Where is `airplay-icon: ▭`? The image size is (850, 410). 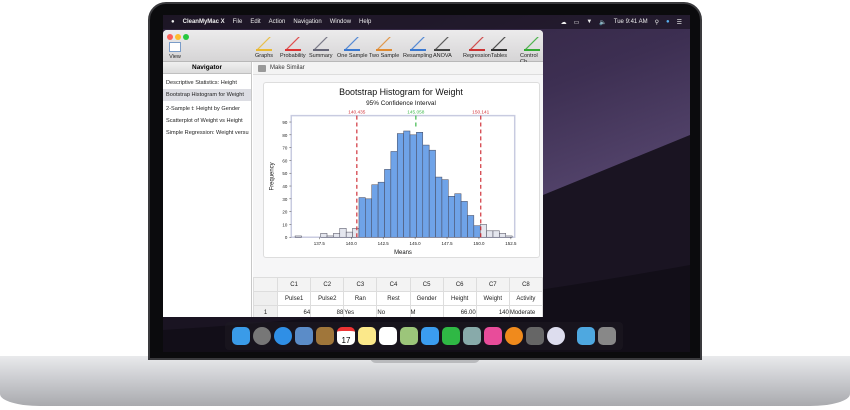 airplay-icon: ▭ is located at coordinates (577, 22).